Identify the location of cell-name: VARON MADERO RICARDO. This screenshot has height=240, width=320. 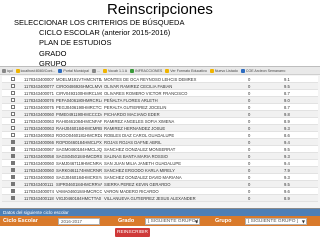
(131, 191).